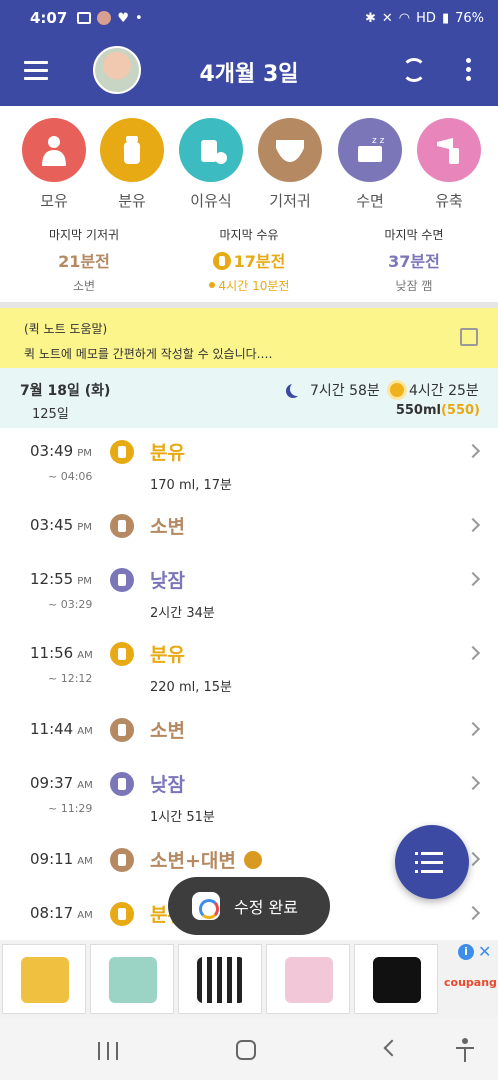 Image resolution: width=498 pixels, height=1080 pixels. Describe the element at coordinates (65, 391) in the screenshot. I see `day-date: 7월 18일 (화)` at that location.